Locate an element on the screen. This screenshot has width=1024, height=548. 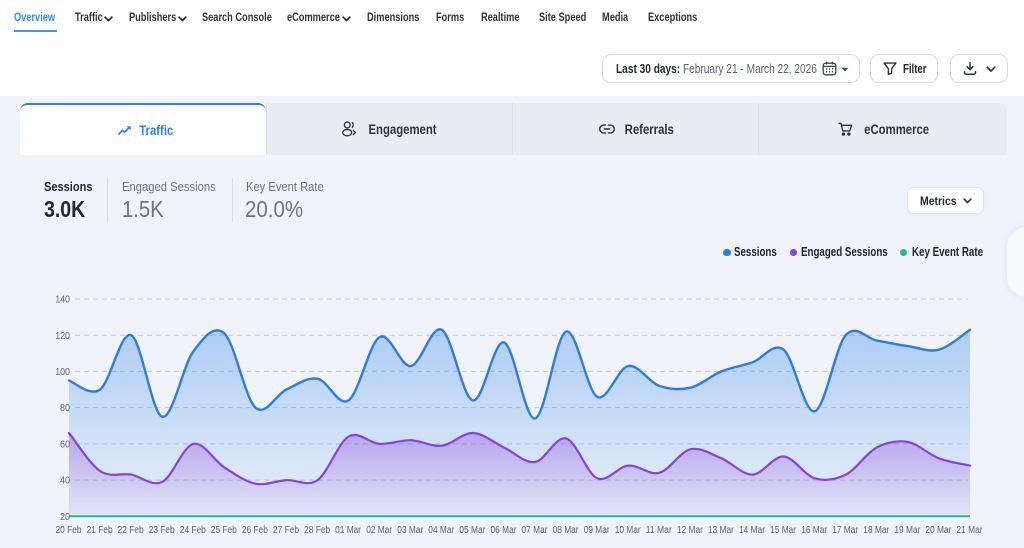
svg-text: 09 Mar is located at coordinates (597, 530).